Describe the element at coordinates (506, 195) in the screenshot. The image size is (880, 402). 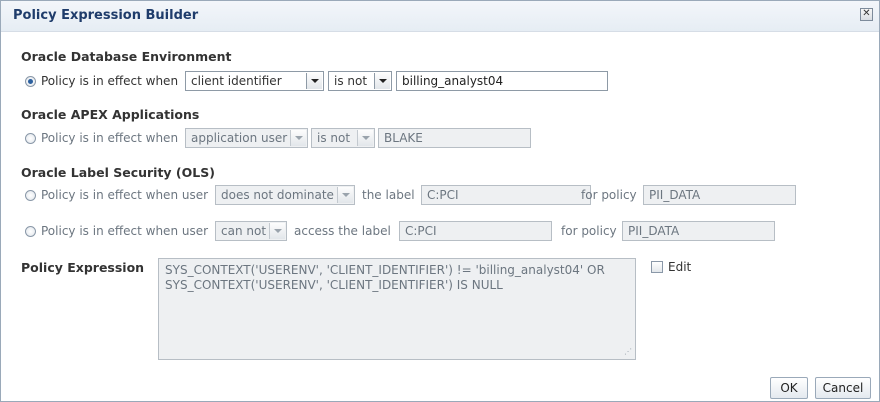
I see `ols-row-1-label-input: C:PCI` at that location.